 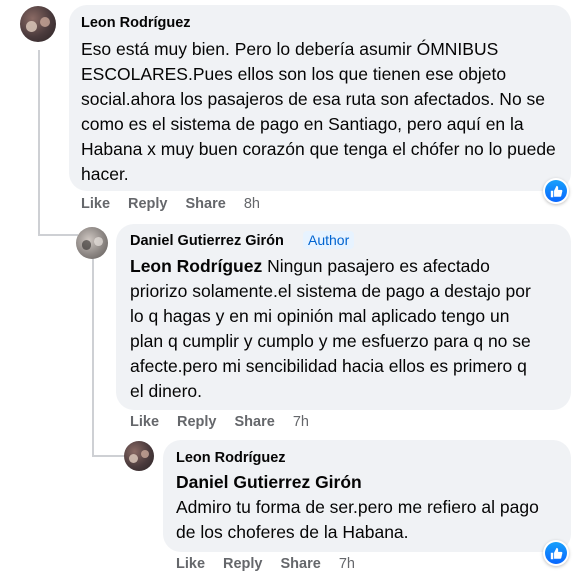 What do you see at coordinates (207, 241) in the screenshot?
I see `comment-author: Daniel Gutierrez Girón` at bounding box center [207, 241].